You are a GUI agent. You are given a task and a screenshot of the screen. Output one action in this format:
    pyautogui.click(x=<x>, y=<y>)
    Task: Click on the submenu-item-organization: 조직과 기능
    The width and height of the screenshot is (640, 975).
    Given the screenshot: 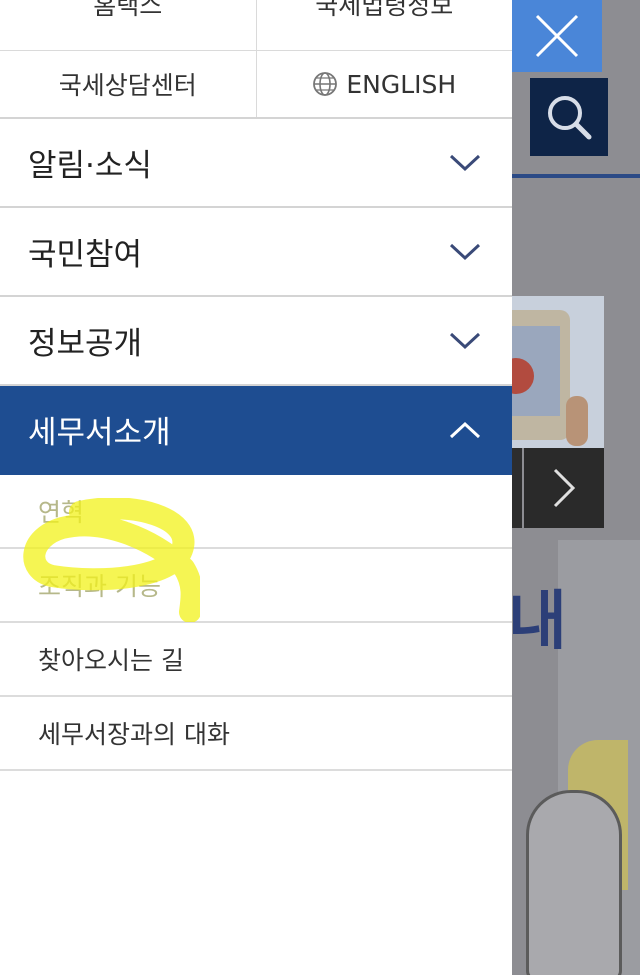 What is the action you would take?
    pyautogui.click(x=256, y=586)
    